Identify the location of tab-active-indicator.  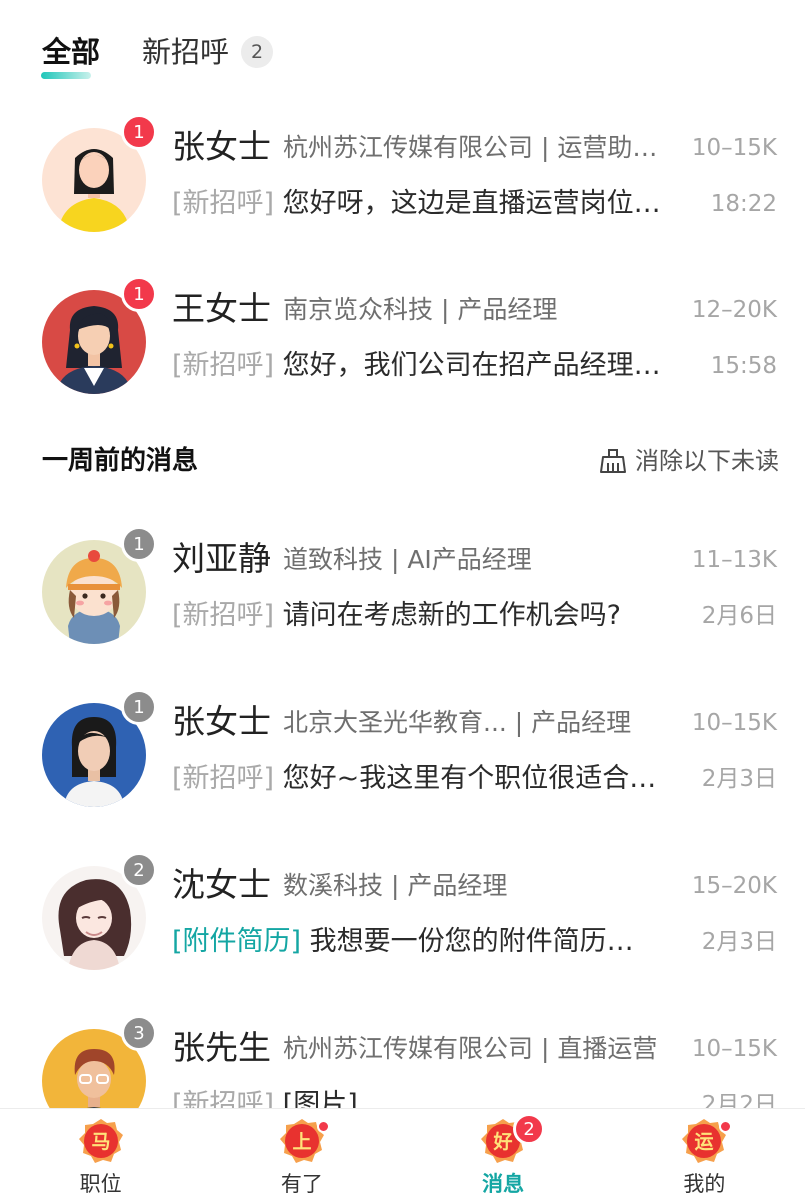
(66, 75).